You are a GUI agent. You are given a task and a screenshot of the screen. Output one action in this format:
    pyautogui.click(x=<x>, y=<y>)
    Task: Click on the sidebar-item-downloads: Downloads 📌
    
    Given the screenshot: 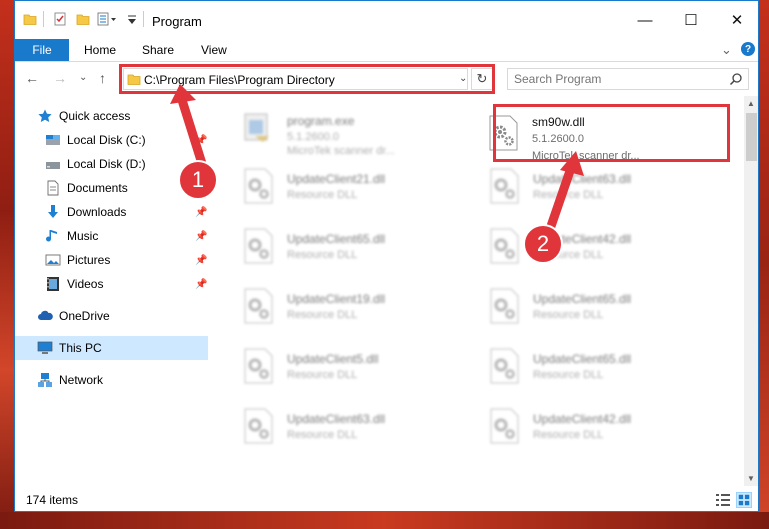 What is the action you would take?
    pyautogui.click(x=111, y=212)
    